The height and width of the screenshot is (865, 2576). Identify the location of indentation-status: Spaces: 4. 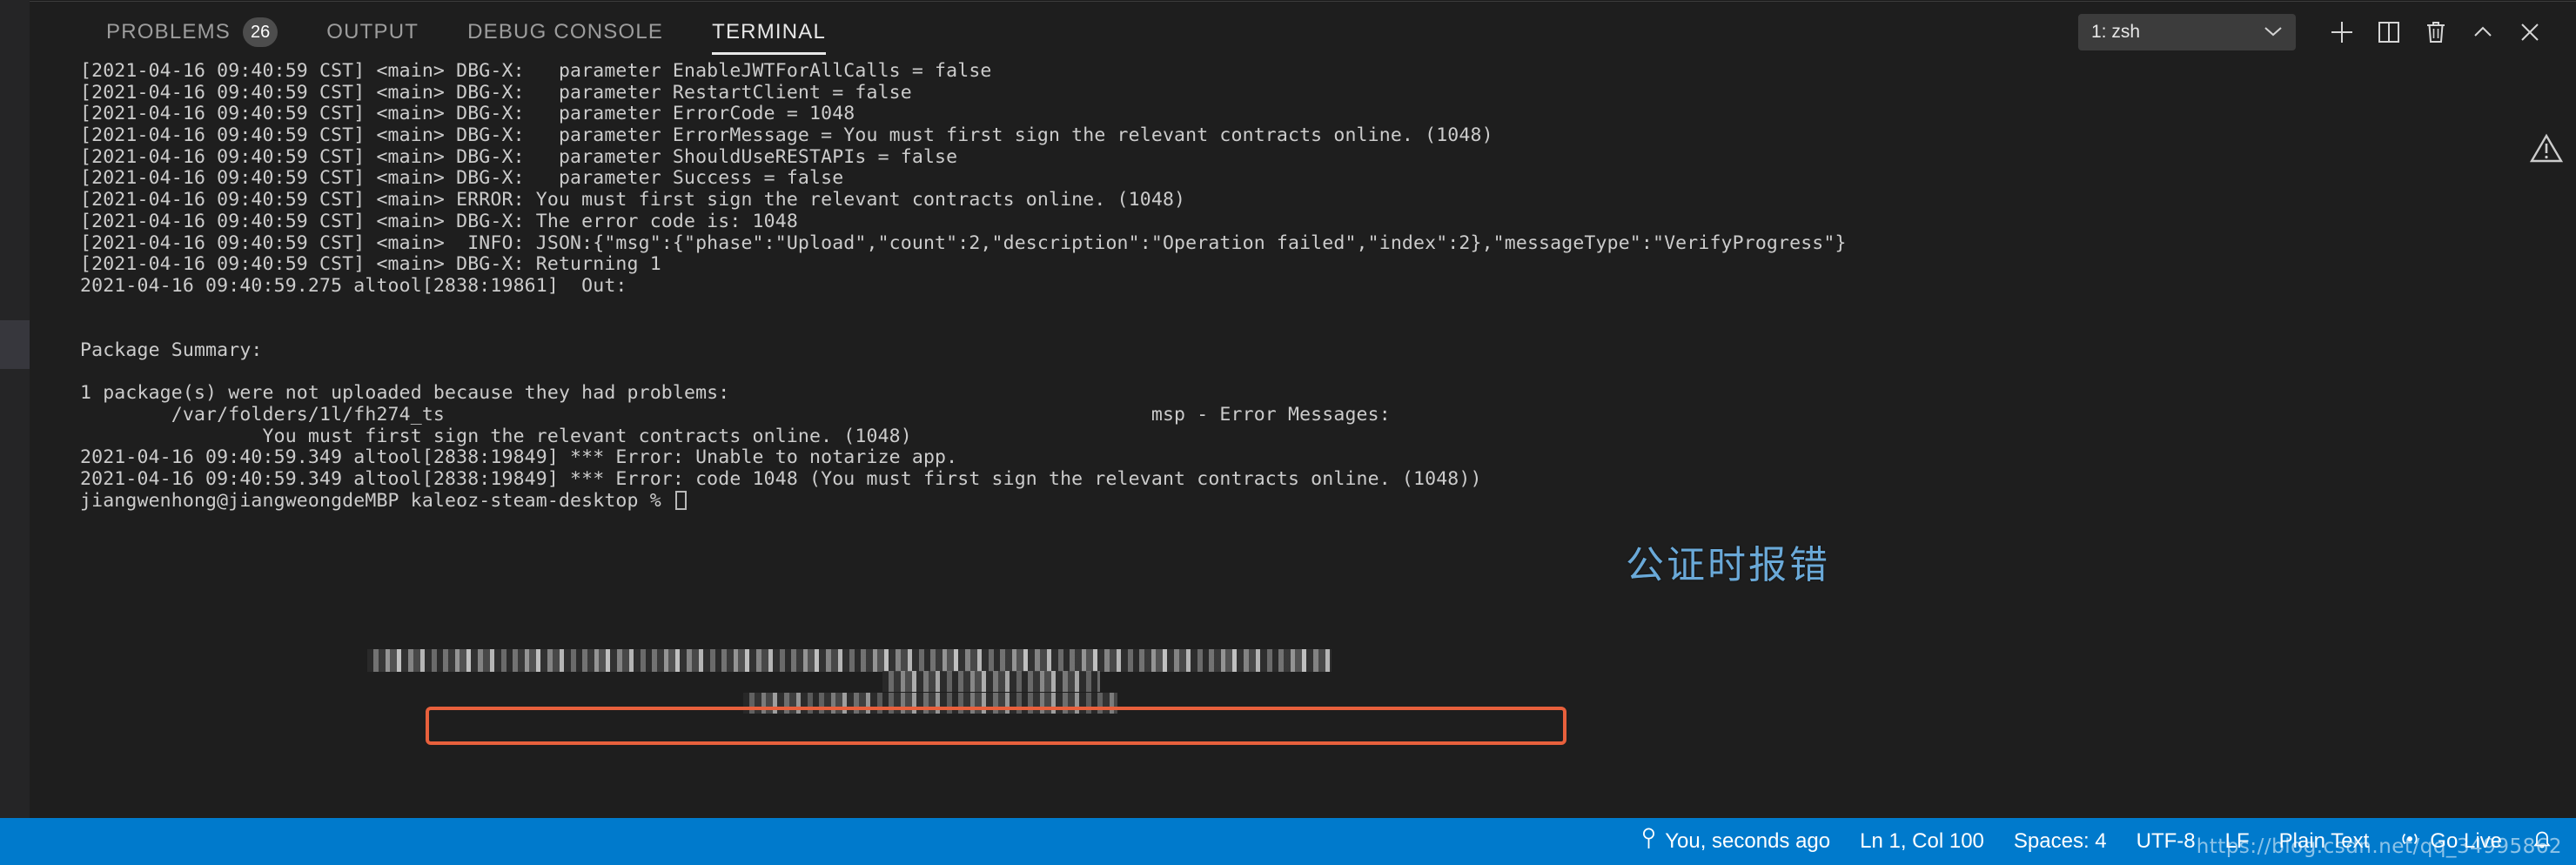
(2060, 841).